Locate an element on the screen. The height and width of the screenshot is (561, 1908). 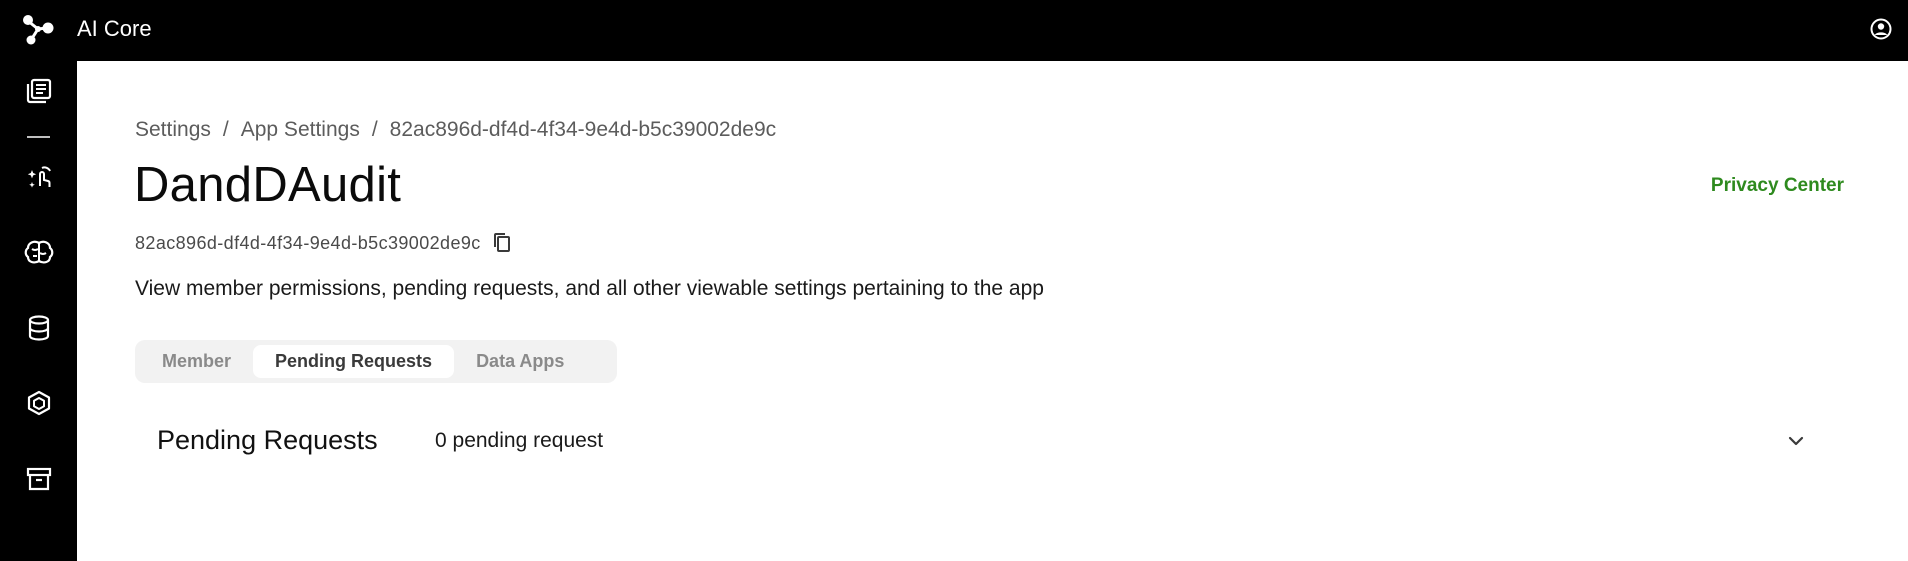
privacy-center-link: Privacy Center is located at coordinates (1777, 186).